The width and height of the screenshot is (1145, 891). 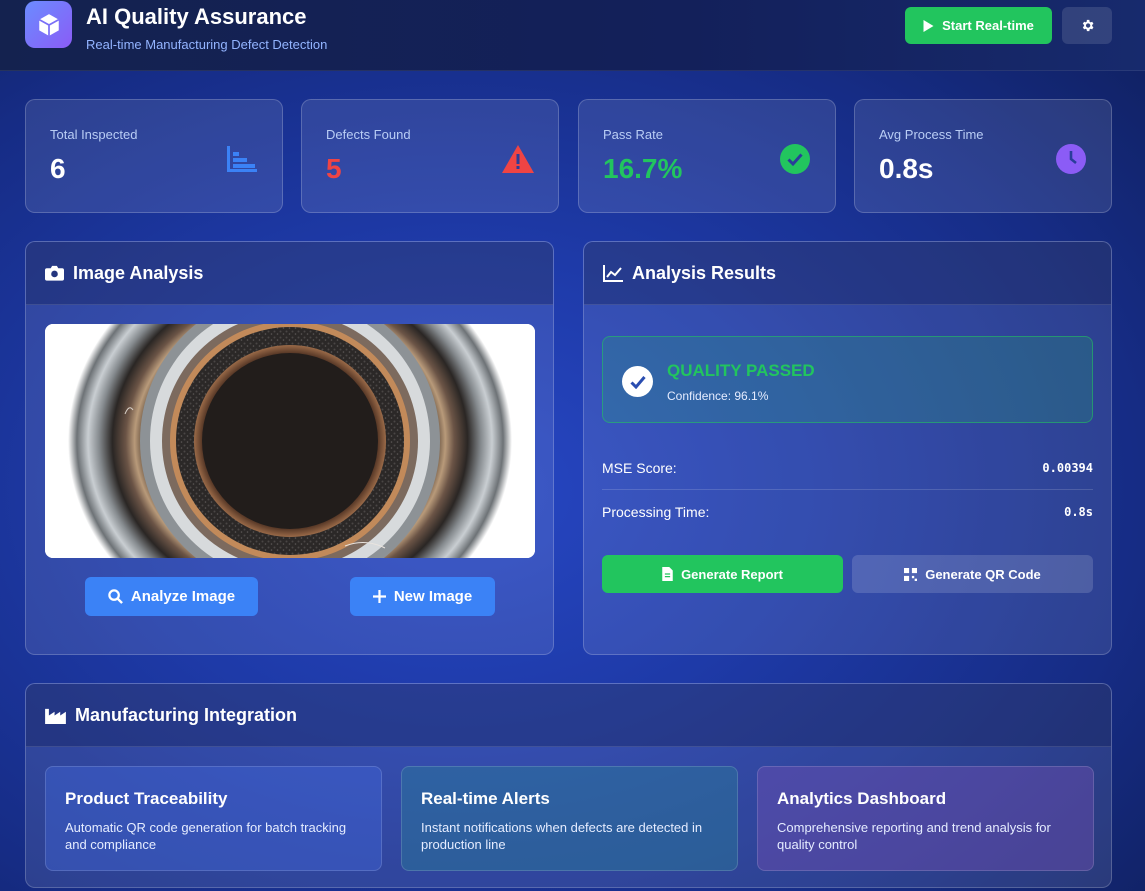 I want to click on quality-status-box: QUALITY PASSED Confidence: 96.1%, so click(x=847, y=379).